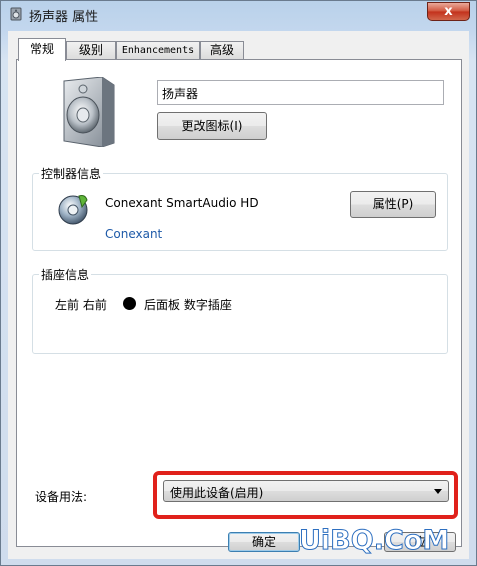 The height and width of the screenshot is (566, 477). Describe the element at coordinates (393, 204) in the screenshot. I see `controller-properties-button: 属性(P)` at that location.